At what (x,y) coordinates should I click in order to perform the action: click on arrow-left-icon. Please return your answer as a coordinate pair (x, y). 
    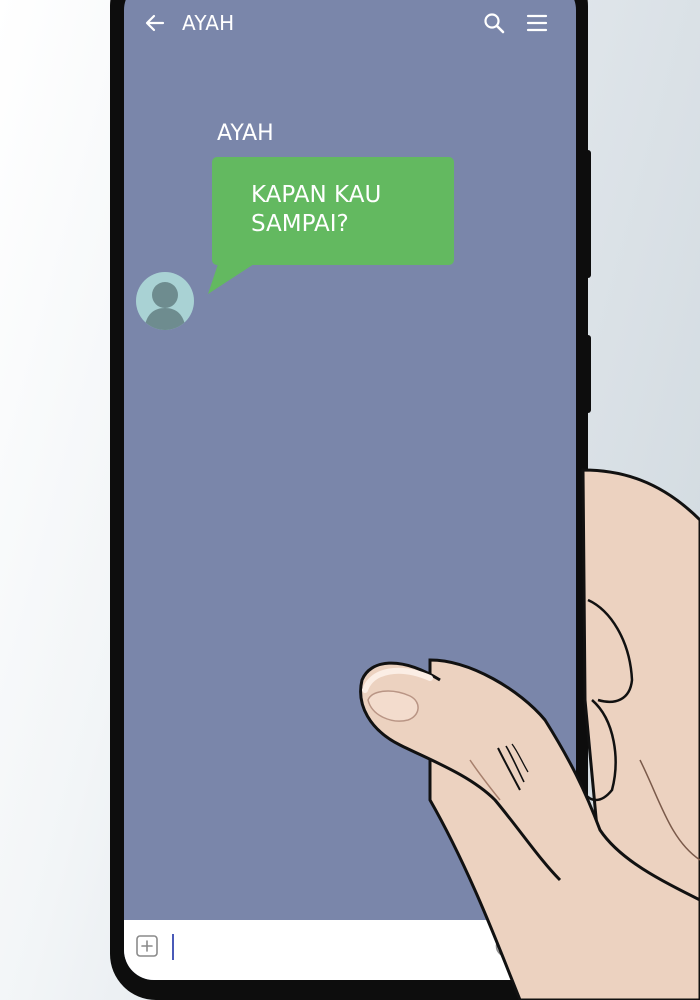
    Looking at the image, I should click on (155, 23).